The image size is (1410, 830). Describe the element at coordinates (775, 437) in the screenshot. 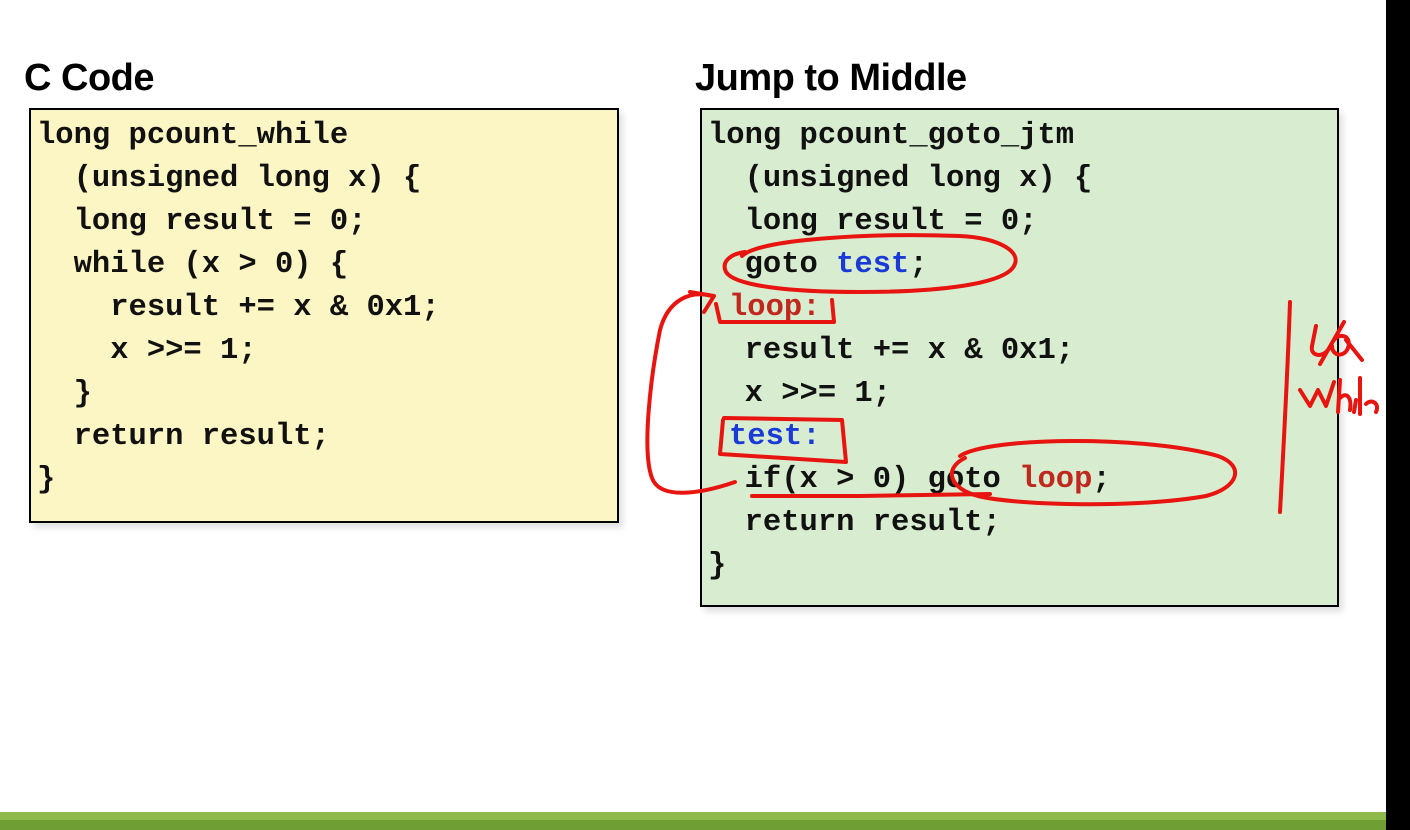

I see `test-label: test:` at that location.